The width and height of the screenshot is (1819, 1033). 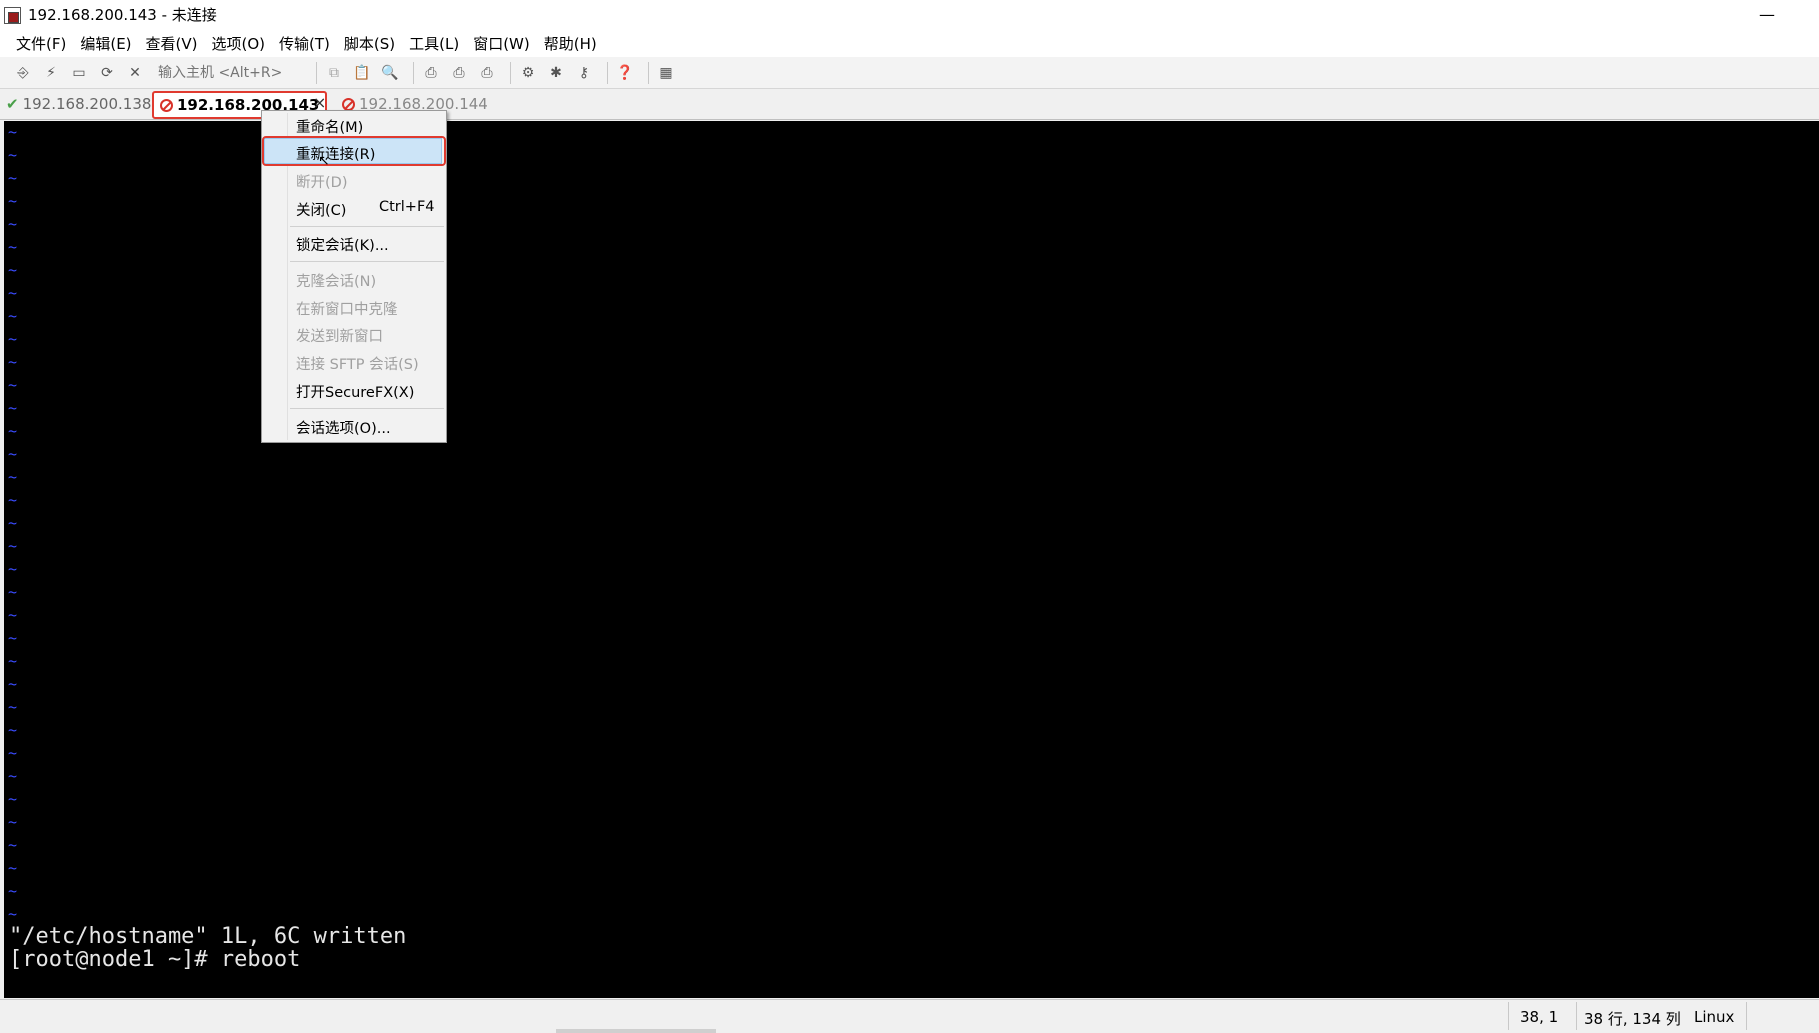 What do you see at coordinates (636, 1031) in the screenshot?
I see `horizontal-scrollbar` at bounding box center [636, 1031].